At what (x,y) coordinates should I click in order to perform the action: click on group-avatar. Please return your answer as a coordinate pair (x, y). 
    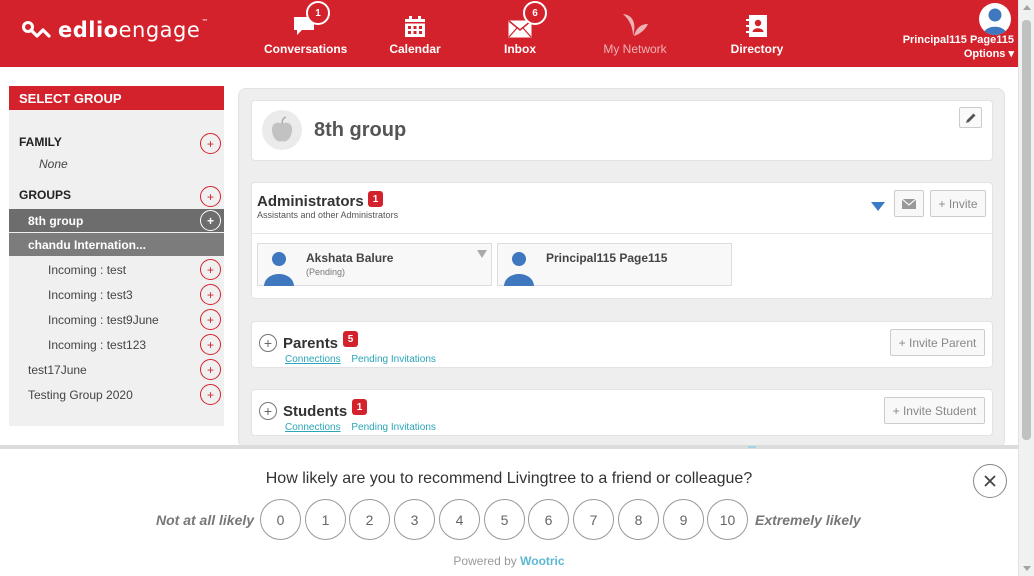
    Looking at the image, I should click on (282, 130).